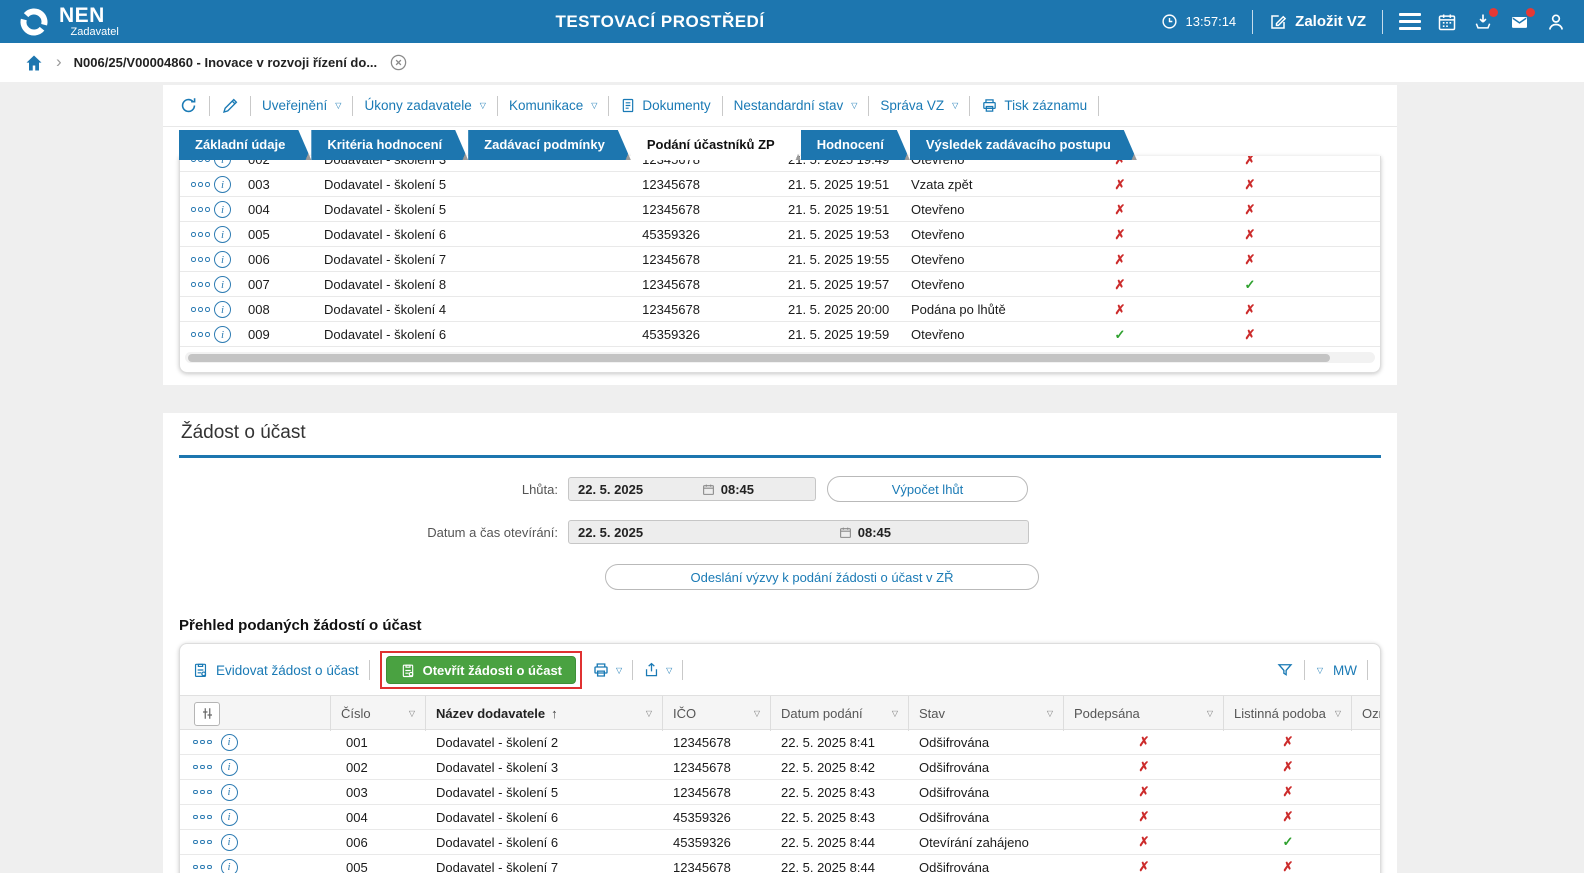 The width and height of the screenshot is (1584, 873). I want to click on filter-icon, so click(1285, 670).